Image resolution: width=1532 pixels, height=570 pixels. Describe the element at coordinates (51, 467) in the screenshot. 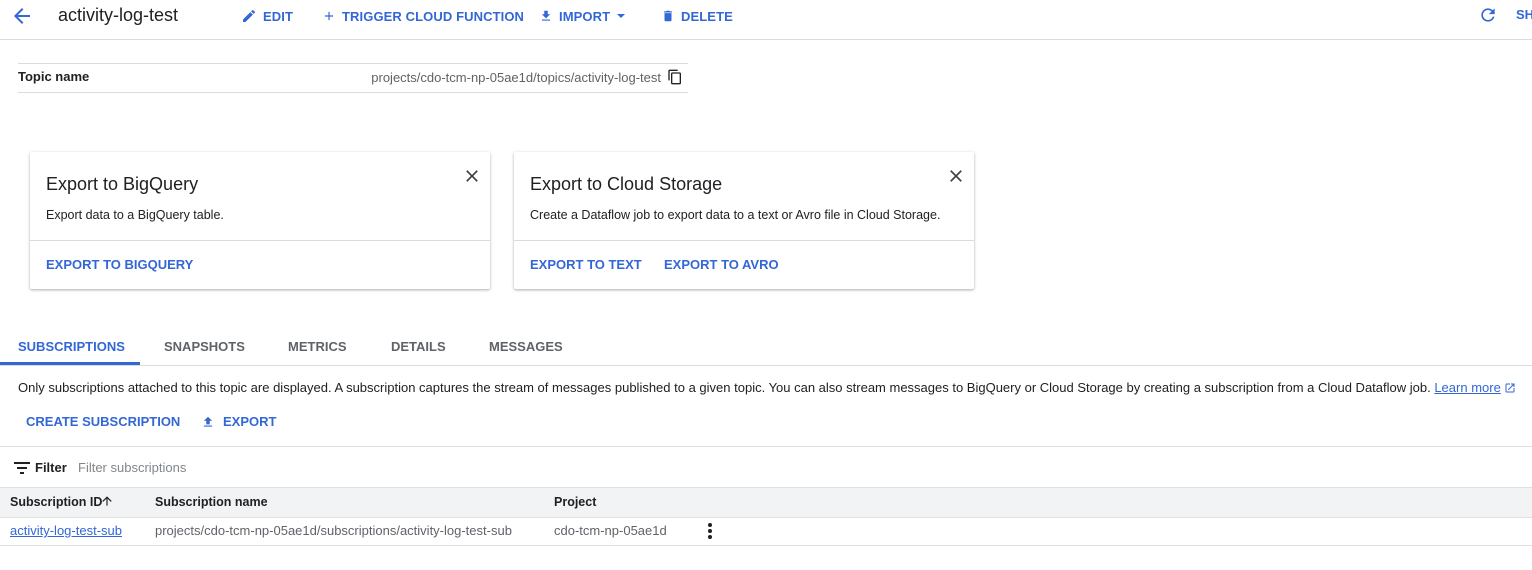

I see `filter-label: Filter` at that location.